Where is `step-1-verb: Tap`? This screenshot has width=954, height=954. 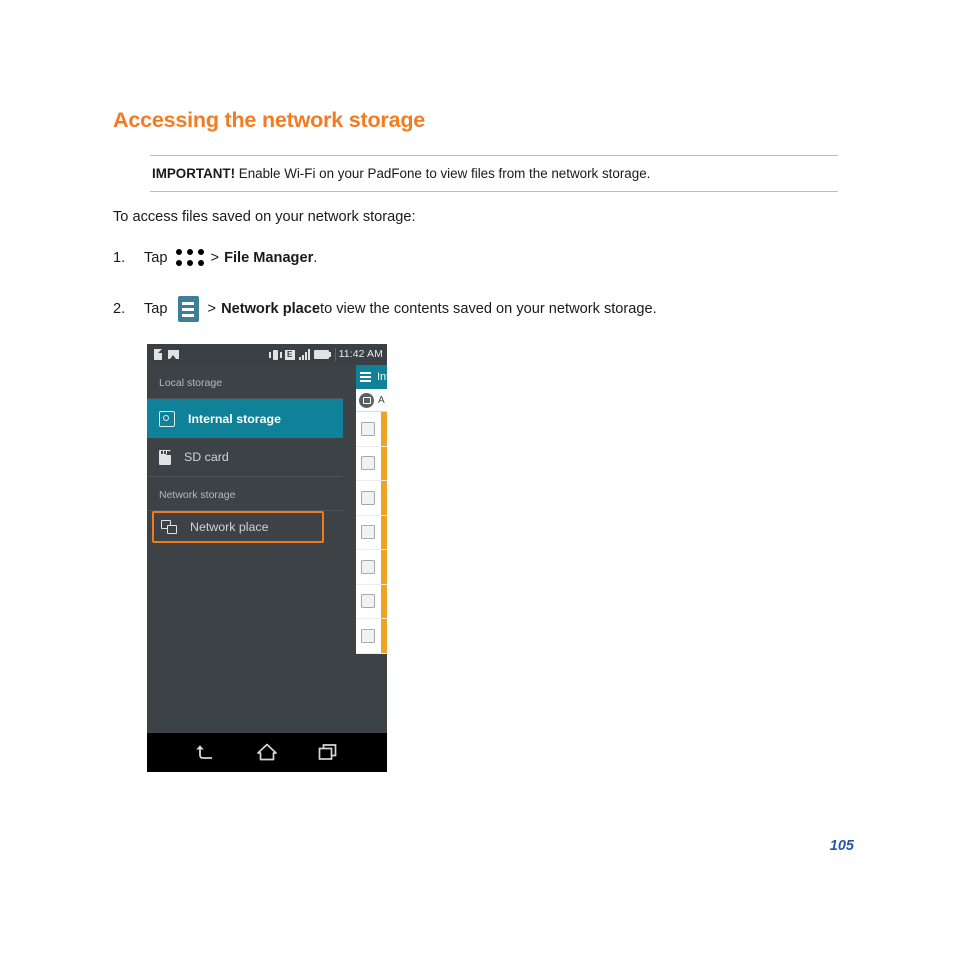 step-1-verb: Tap is located at coordinates (156, 257).